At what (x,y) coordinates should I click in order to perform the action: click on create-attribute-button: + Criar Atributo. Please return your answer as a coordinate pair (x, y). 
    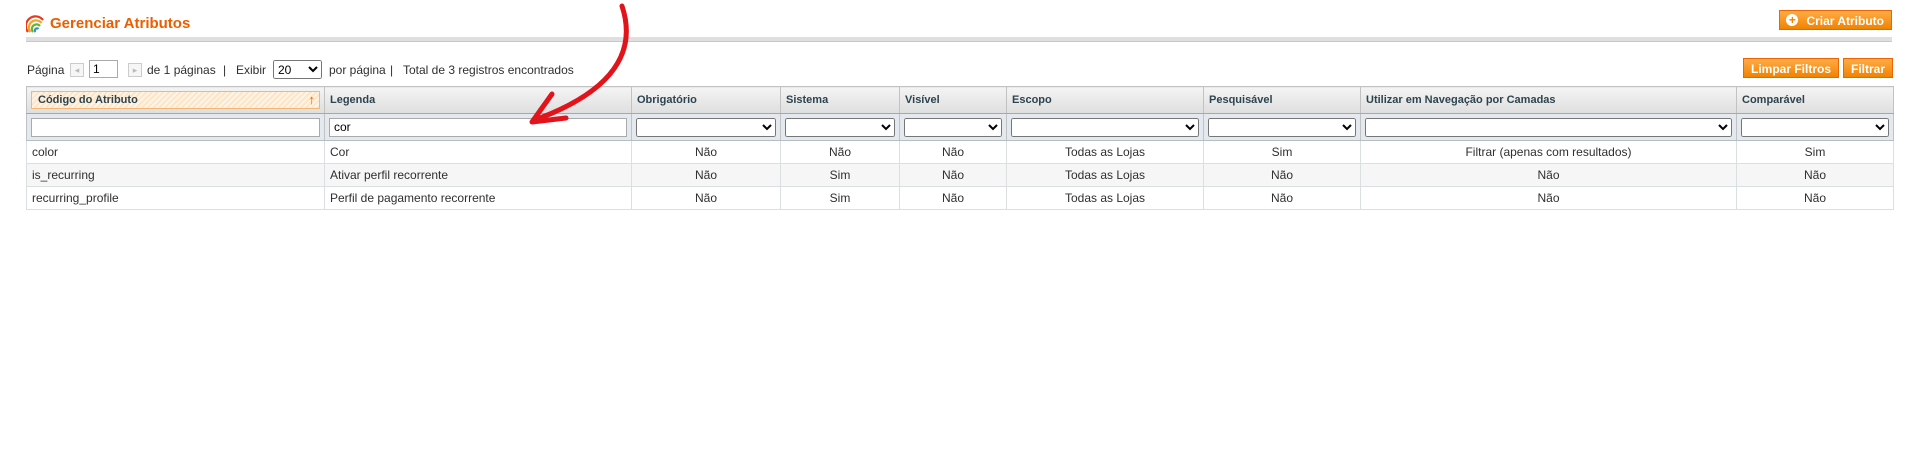
    Looking at the image, I should click on (1835, 20).